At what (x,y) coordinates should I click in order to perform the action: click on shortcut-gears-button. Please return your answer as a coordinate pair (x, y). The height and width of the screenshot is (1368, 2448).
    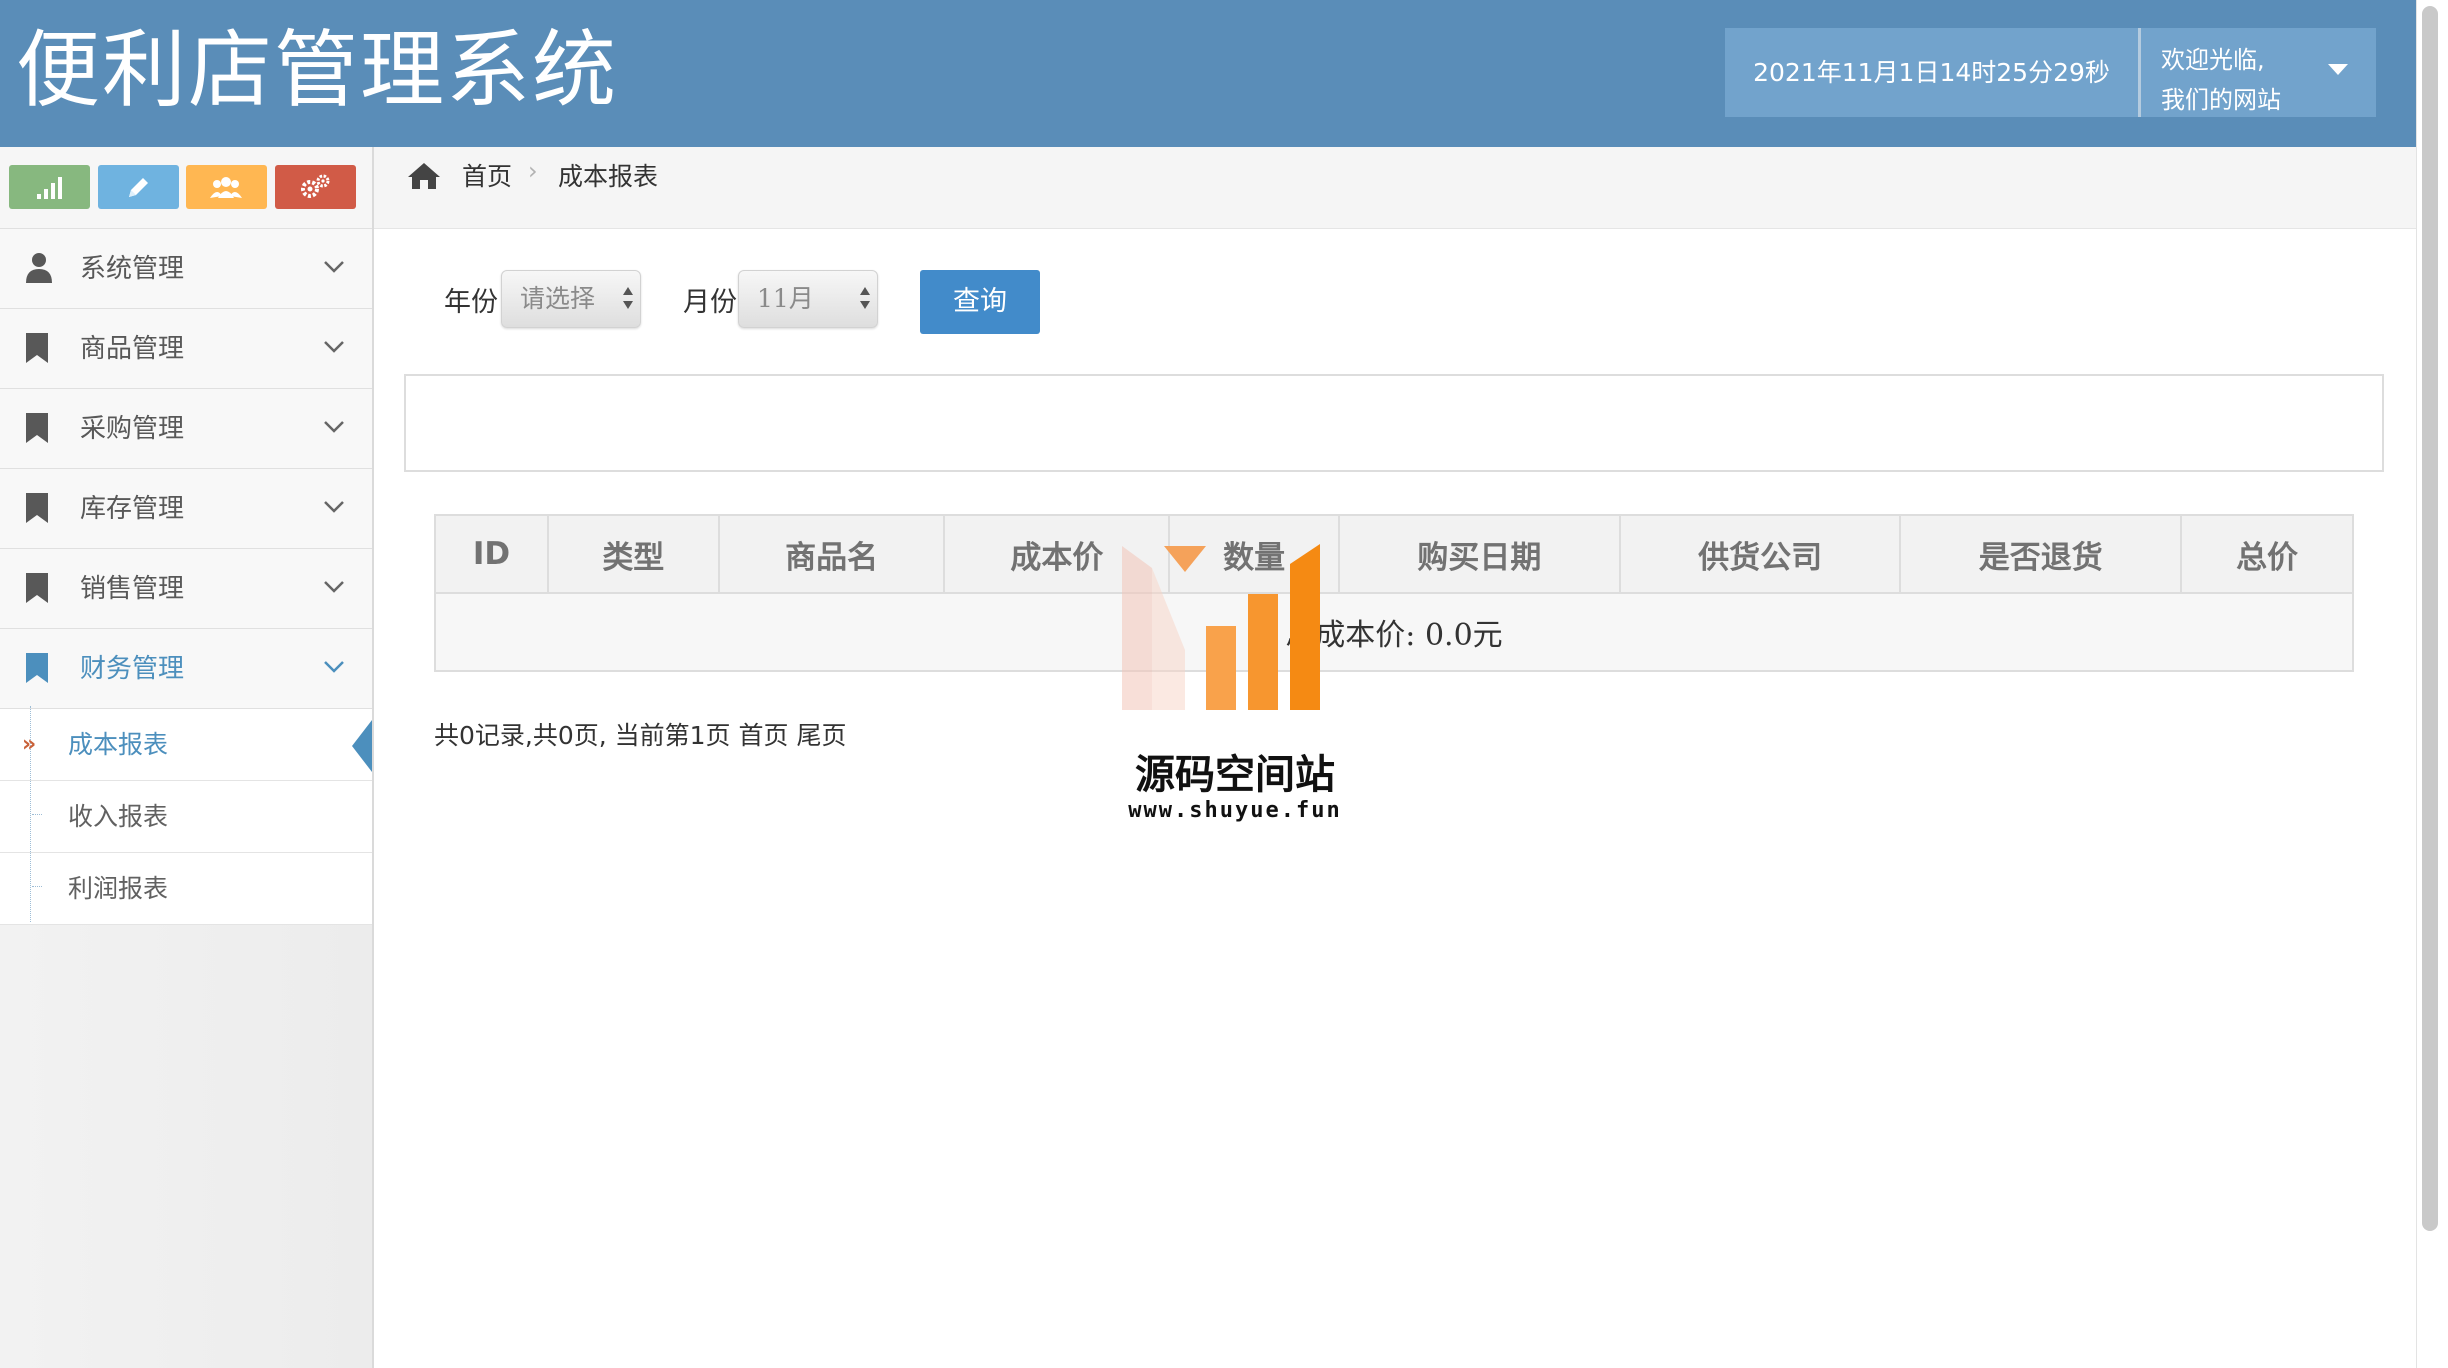
    Looking at the image, I should click on (315, 187).